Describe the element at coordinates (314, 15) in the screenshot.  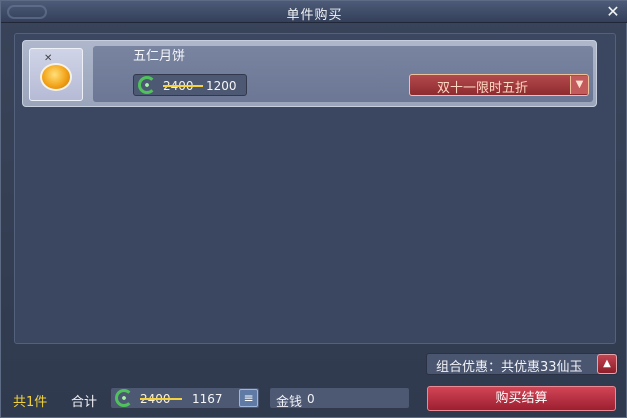
I see `window-title: 单件购买` at that location.